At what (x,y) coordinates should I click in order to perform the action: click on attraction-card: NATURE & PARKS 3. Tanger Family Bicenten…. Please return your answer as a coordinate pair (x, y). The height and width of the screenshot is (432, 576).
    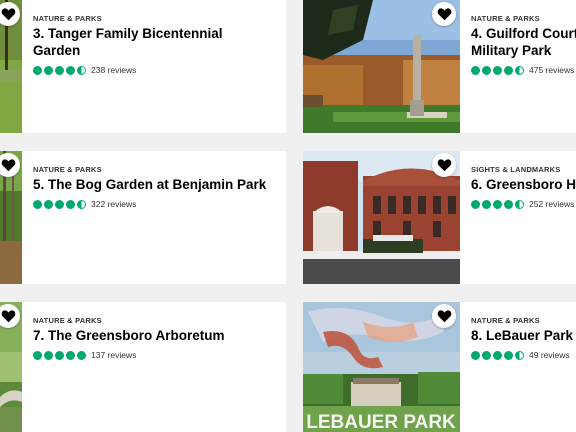
    Looking at the image, I should click on (154, 66).